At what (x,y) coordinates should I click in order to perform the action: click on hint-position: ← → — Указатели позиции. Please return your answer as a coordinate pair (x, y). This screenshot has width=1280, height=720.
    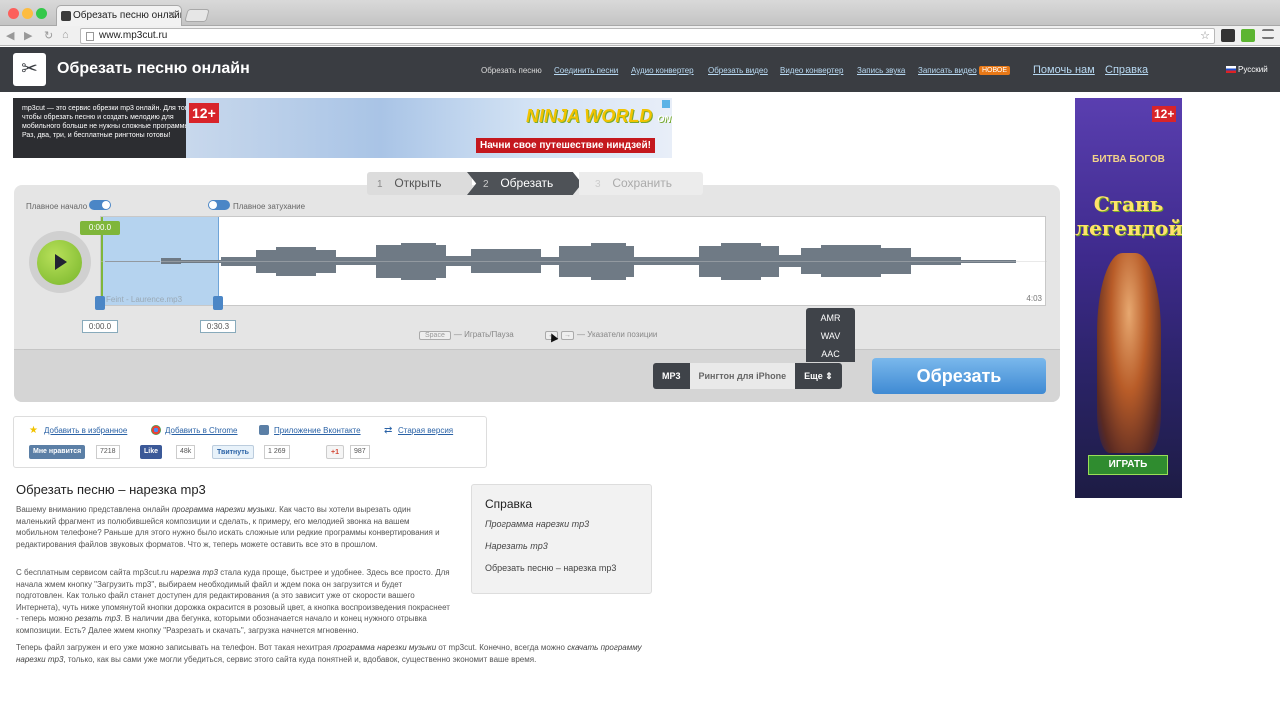
    Looking at the image, I should click on (601, 335).